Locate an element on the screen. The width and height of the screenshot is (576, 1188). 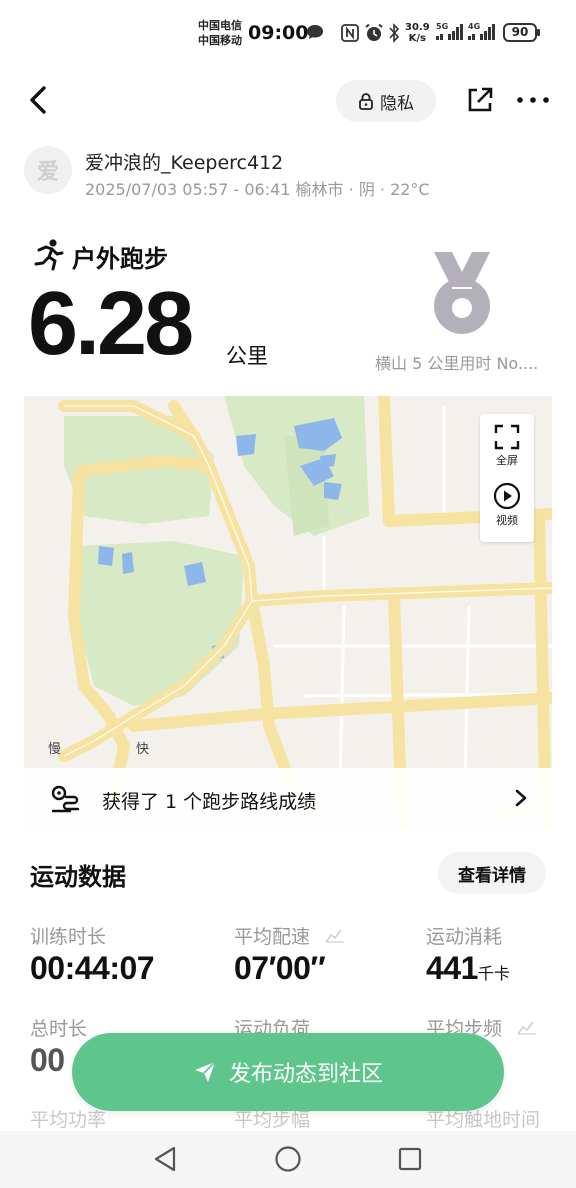
medal-icon is located at coordinates (462, 293).